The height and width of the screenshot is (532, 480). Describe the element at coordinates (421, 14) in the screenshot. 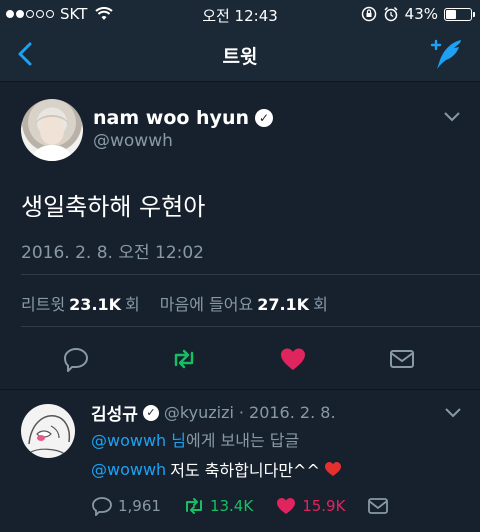

I see `battery-percent: 43%` at that location.